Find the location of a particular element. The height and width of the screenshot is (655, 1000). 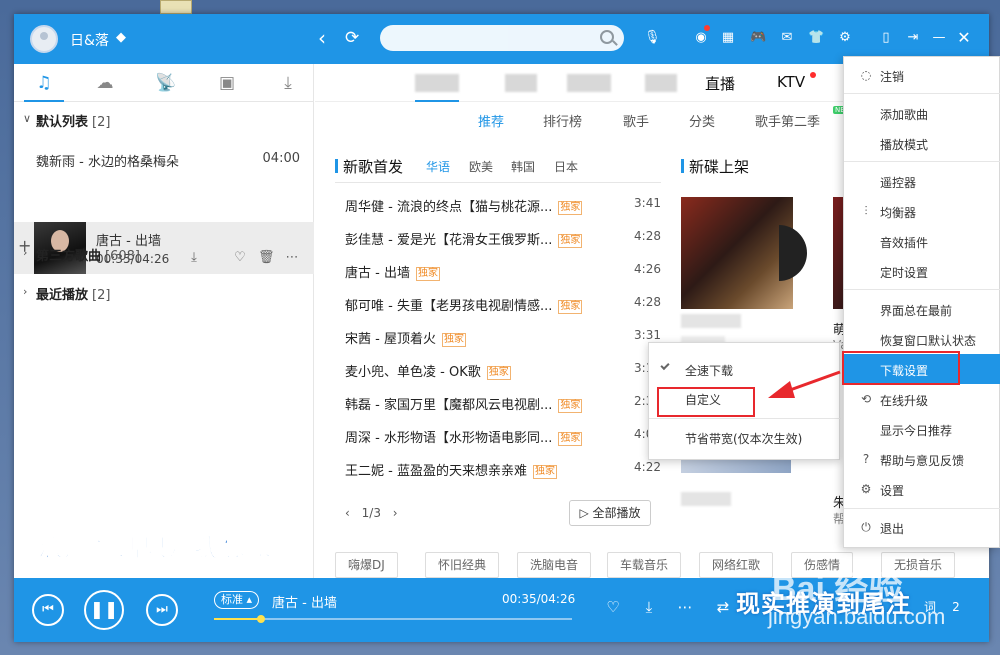

arrow-head is located at coordinates (781, 389).